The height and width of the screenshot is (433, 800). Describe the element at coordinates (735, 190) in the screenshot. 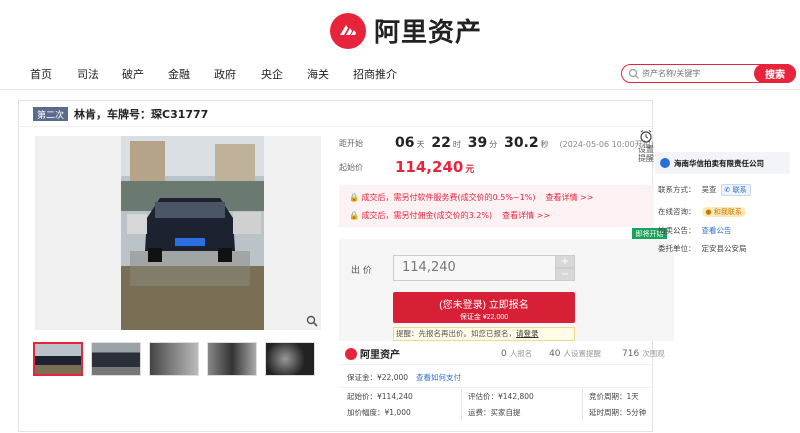

I see `contact-button: ✆ 联系` at that location.